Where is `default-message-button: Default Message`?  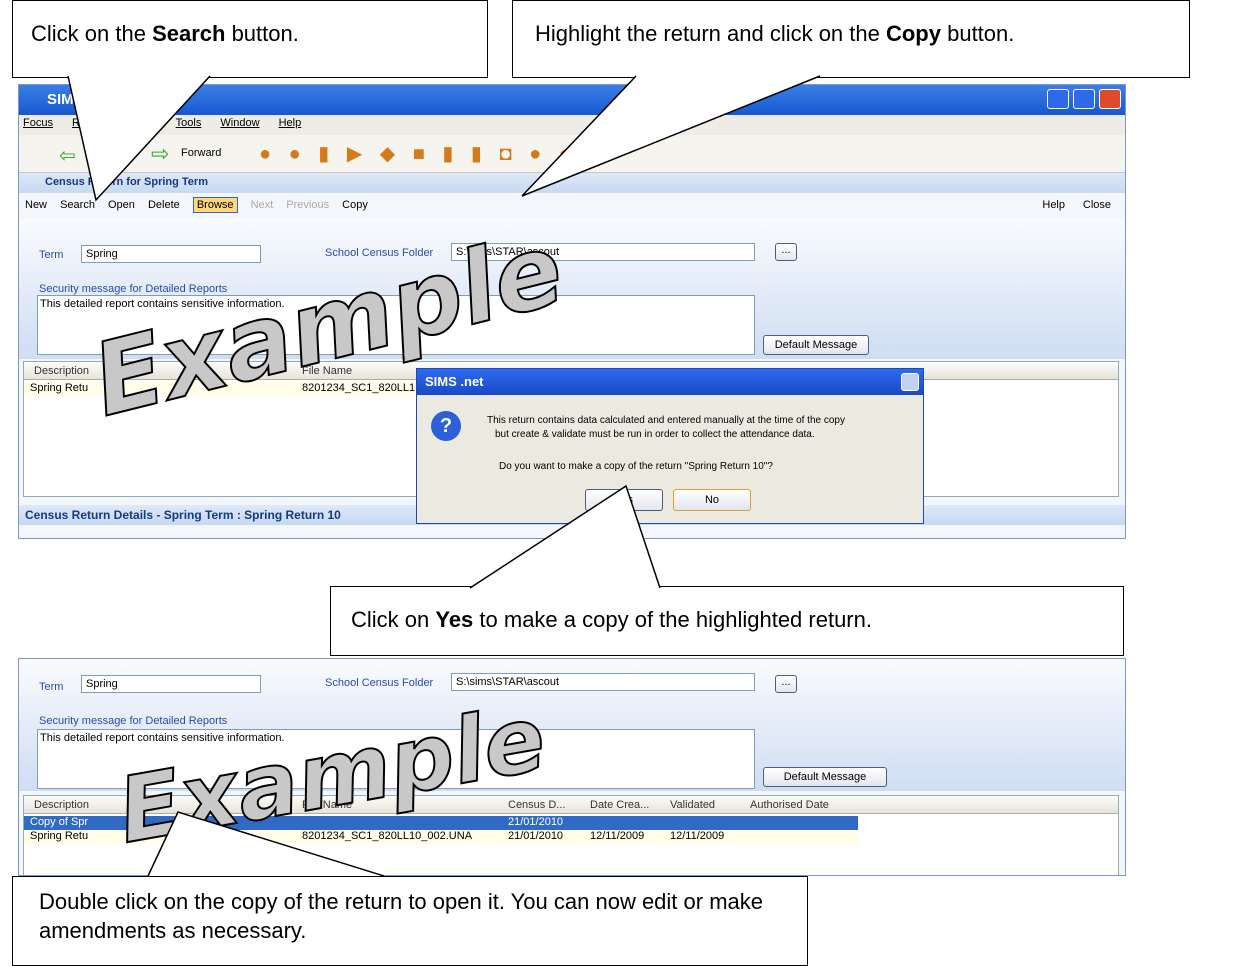 default-message-button: Default Message is located at coordinates (816, 345).